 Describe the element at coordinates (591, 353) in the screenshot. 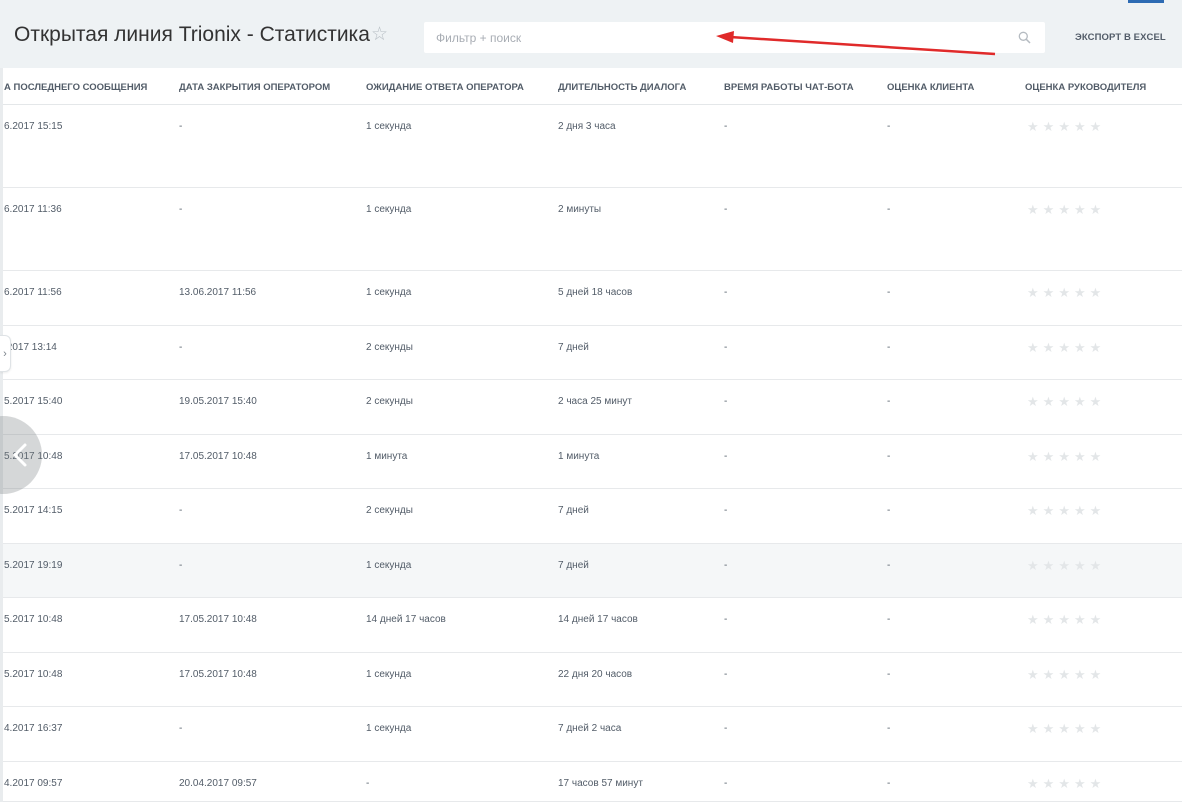

I see `table-row: .2017 13:14-2 секунды 7 дней - - ★ ★ ★ ★ ★` at that location.